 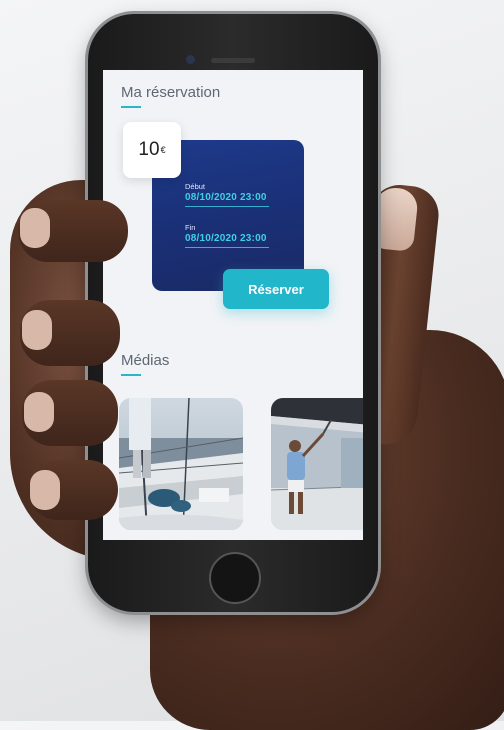 I want to click on end-datetime: 08/10/2020 23:00, so click(x=226, y=238).